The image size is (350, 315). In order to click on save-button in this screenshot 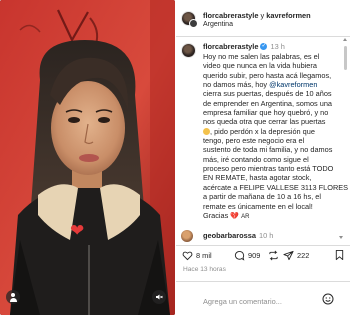, I will do `click(339, 255)`.